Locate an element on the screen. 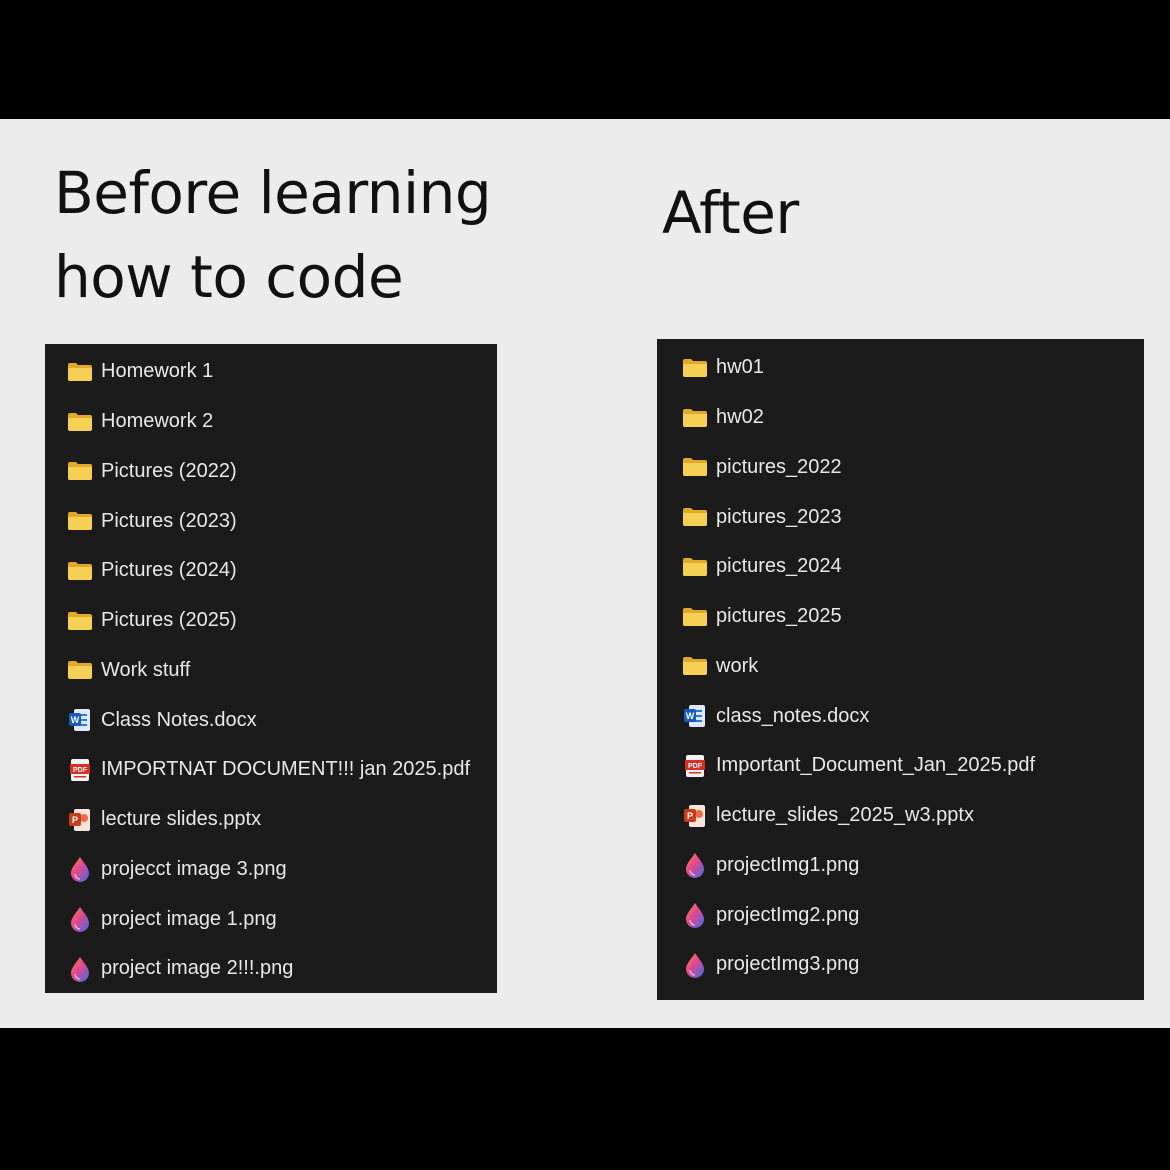 Image resolution: width=1170 pixels, height=1170 pixels. file-list-item: Plecture slides.pptx is located at coordinates (257, 820).